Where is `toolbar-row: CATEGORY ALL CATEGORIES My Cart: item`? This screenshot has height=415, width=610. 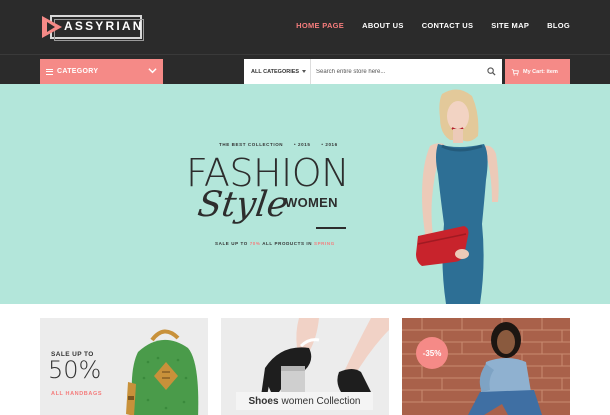
toolbar-row: CATEGORY ALL CATEGORIES My Cart: item is located at coordinates (305, 69).